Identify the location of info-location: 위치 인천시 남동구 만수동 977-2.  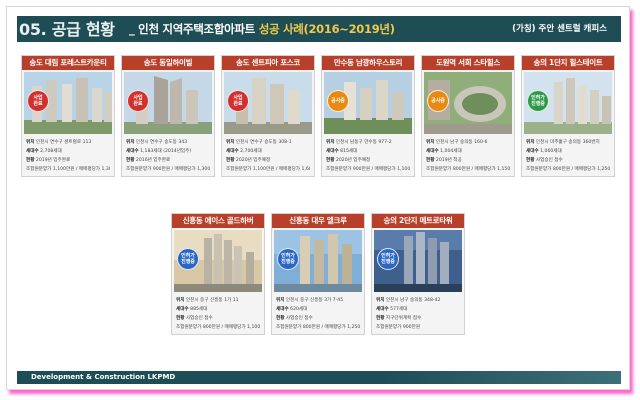
(359, 142).